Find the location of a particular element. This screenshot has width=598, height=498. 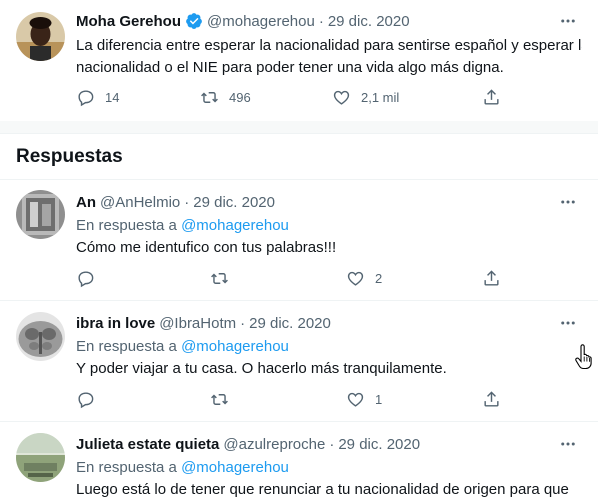

hand-cursor-icon is located at coordinates (584, 357).